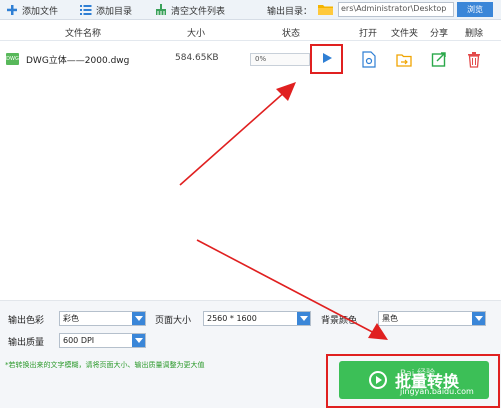 The image size is (501, 408). I want to click on clear-list-button: 清空文件列表, so click(190, 10).